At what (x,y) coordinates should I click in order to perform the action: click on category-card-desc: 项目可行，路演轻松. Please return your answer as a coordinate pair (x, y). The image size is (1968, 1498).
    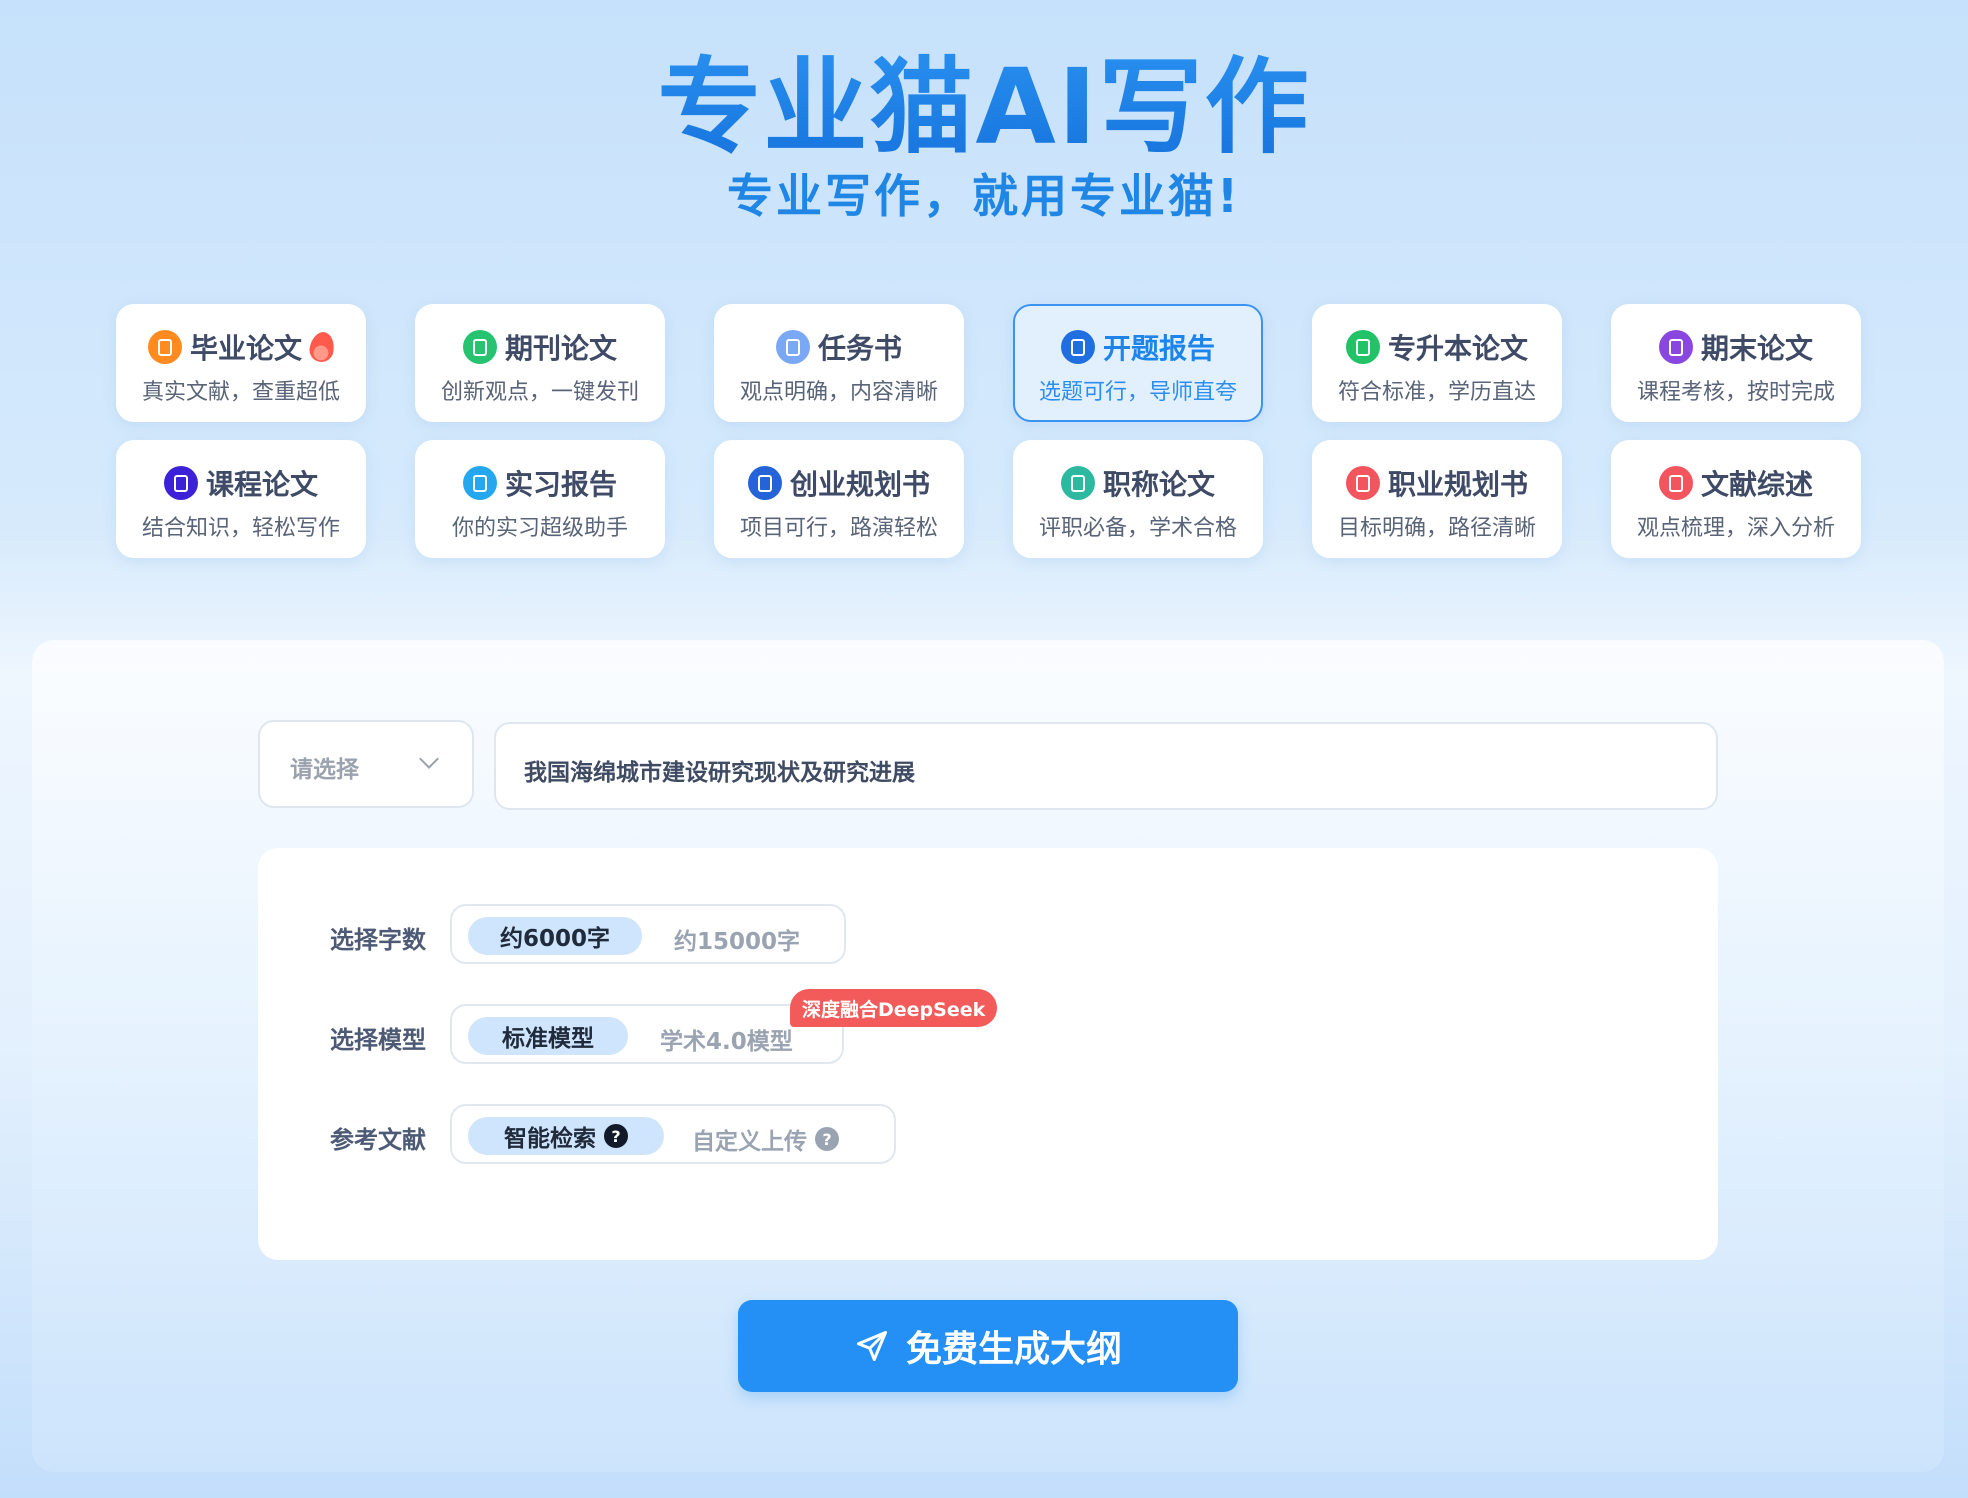
    Looking at the image, I should click on (838, 528).